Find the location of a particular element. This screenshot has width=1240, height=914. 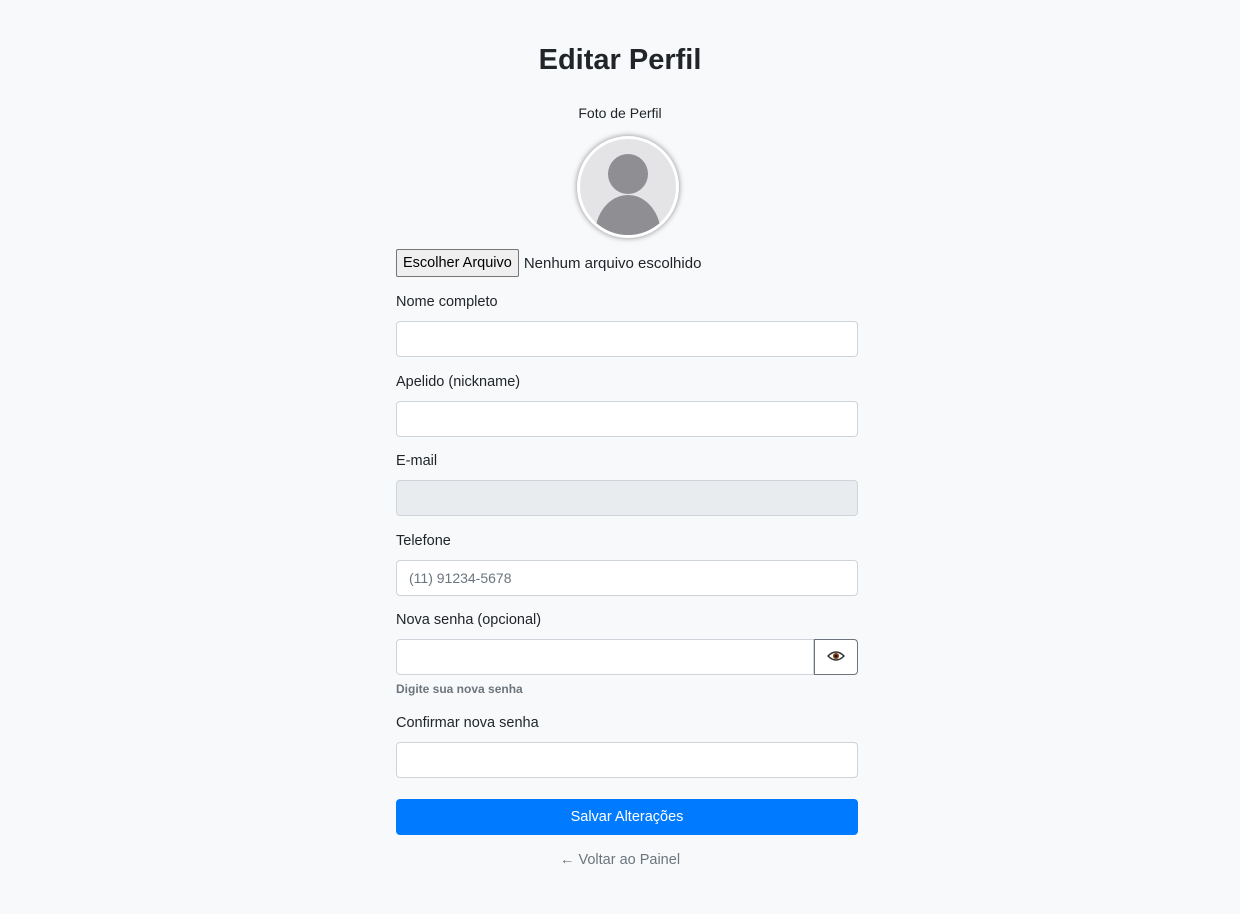

email-label: E-mail is located at coordinates (417, 461).